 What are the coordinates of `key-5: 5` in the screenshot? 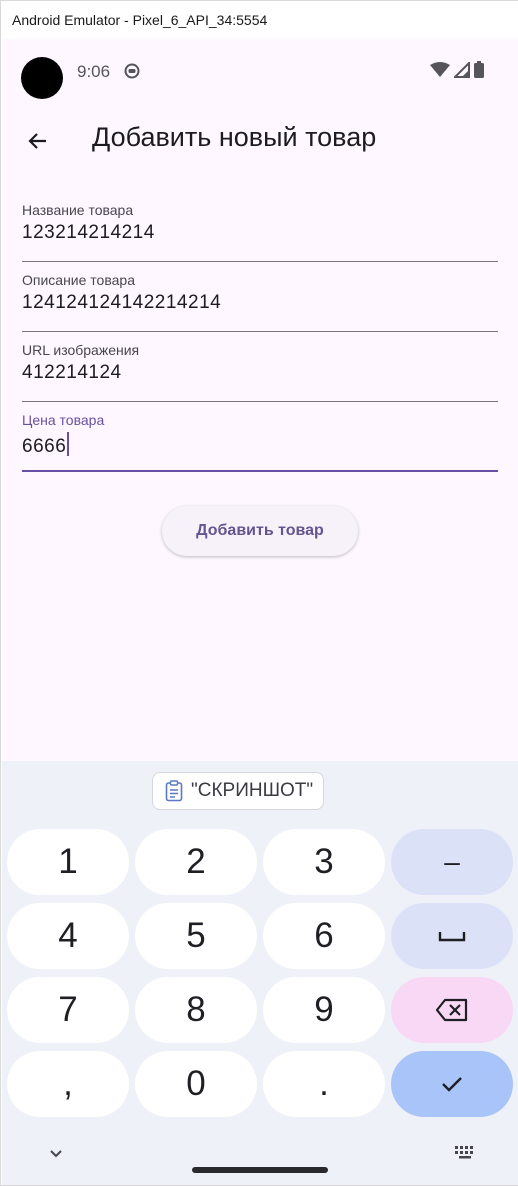 It's located at (196, 936).